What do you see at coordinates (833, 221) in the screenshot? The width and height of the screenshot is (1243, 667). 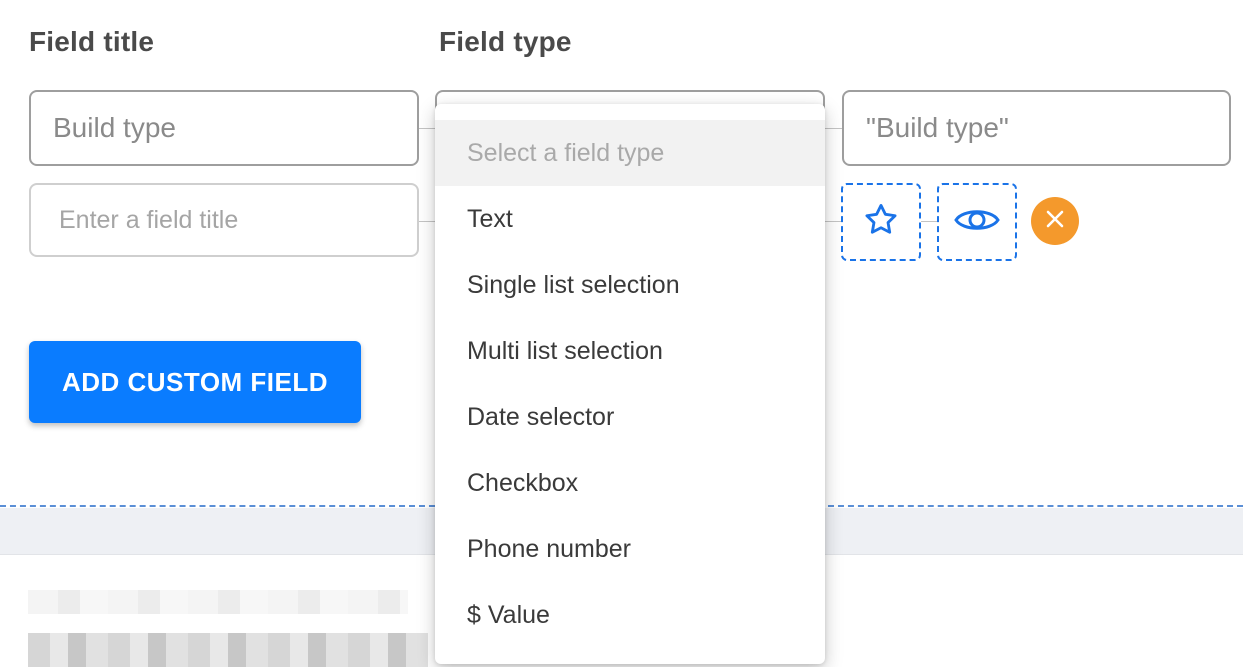 I see `row2-connector-right` at bounding box center [833, 221].